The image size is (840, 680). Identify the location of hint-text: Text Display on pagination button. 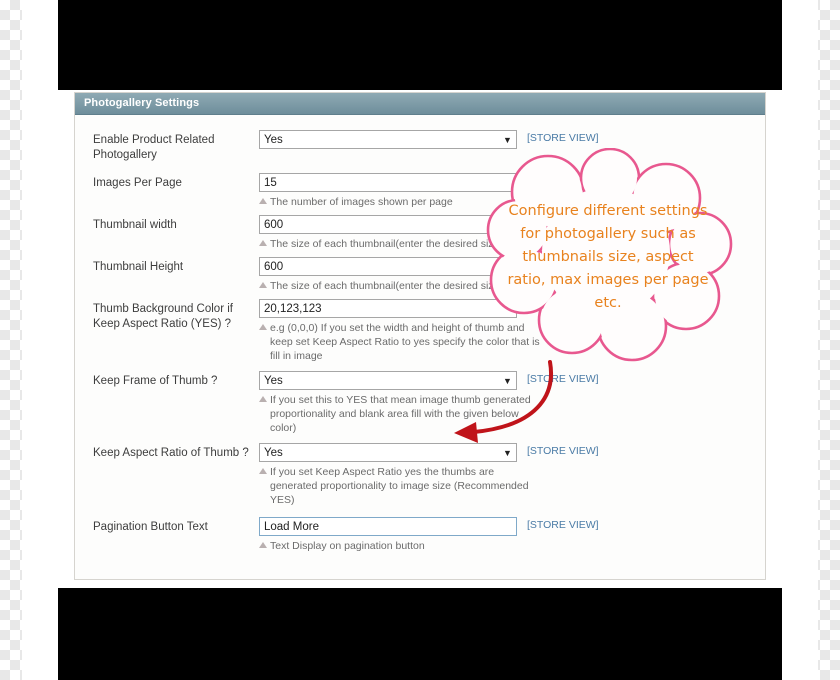
(347, 546).